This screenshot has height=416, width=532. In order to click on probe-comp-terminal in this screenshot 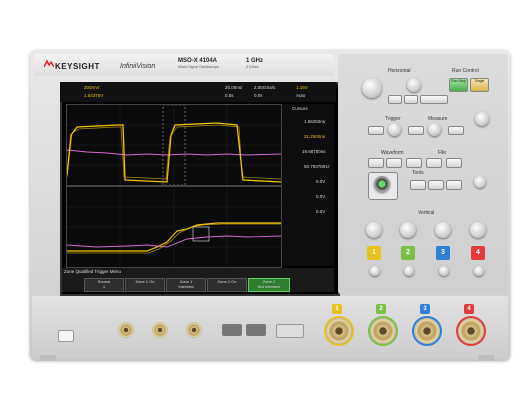, I will do `click(290, 331)`.